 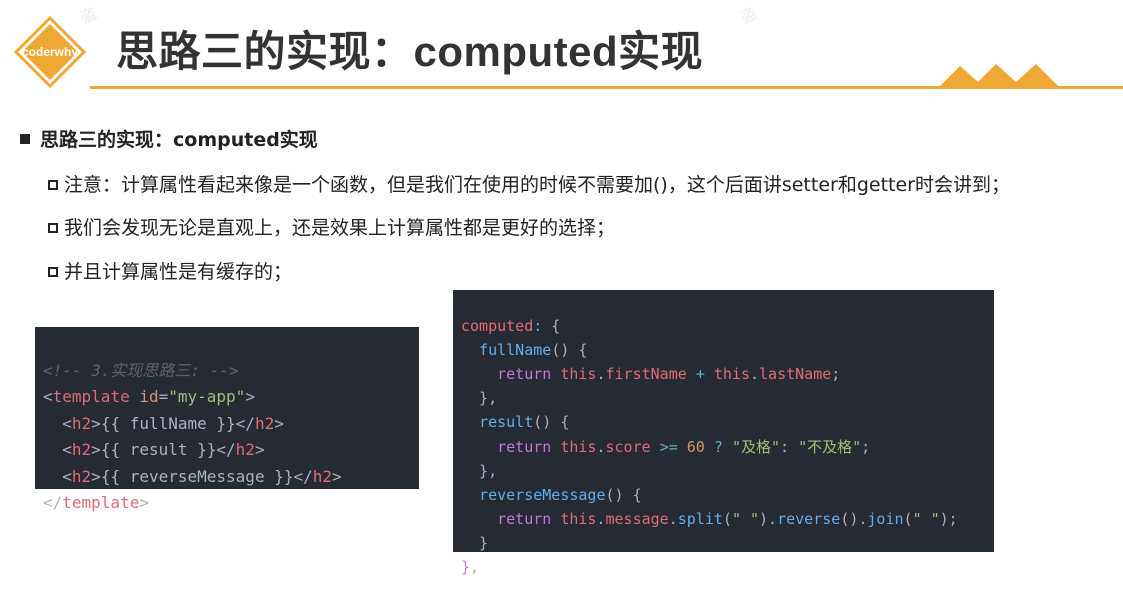 I want to click on code-mustache: {{ fullName }}, so click(x=168, y=423).